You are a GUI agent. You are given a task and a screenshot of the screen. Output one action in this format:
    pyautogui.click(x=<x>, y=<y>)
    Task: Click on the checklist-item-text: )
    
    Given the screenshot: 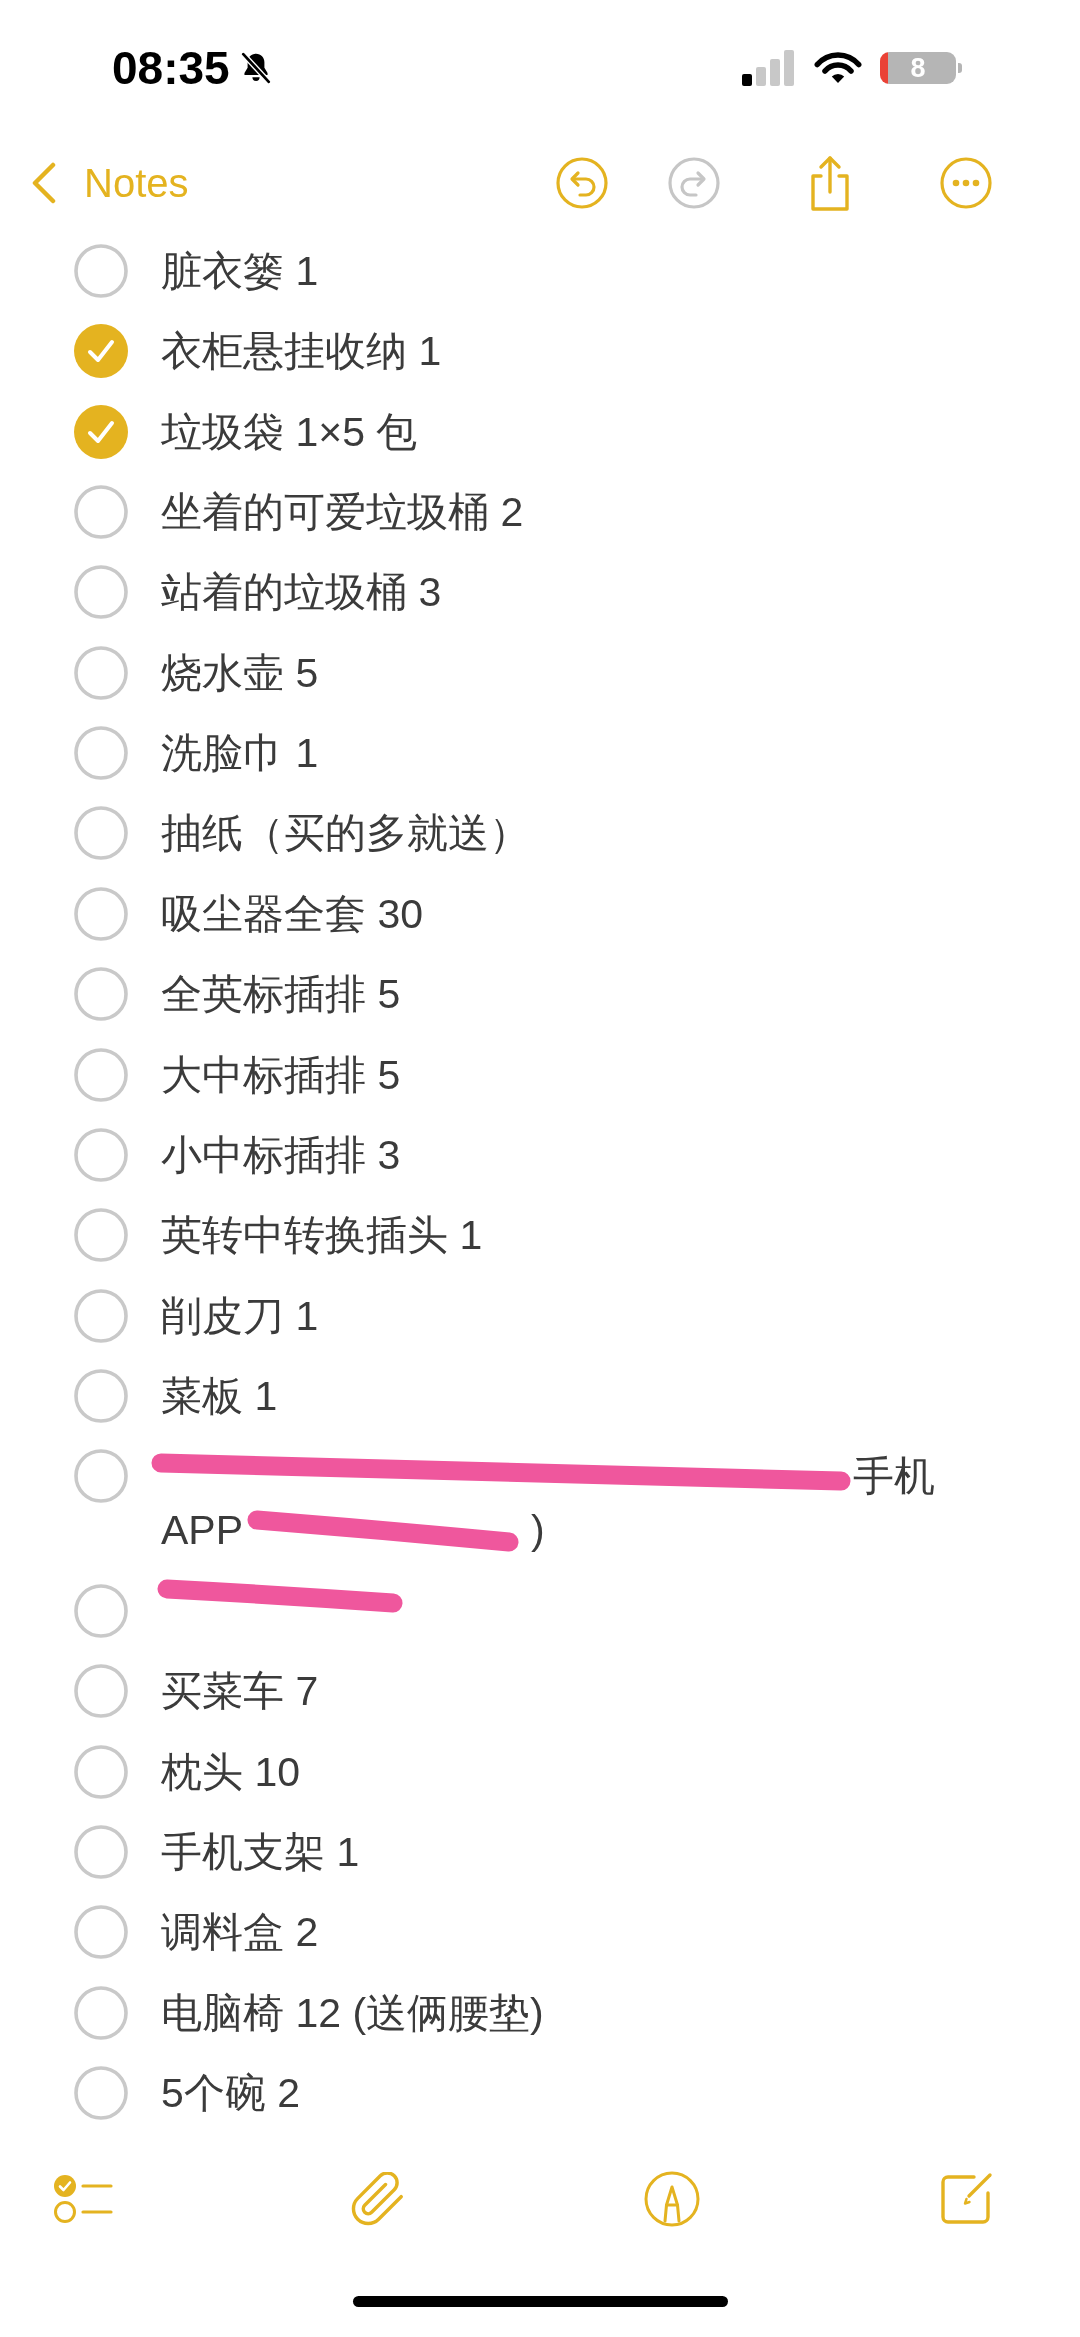 What is the action you would take?
    pyautogui.click(x=538, y=1531)
    